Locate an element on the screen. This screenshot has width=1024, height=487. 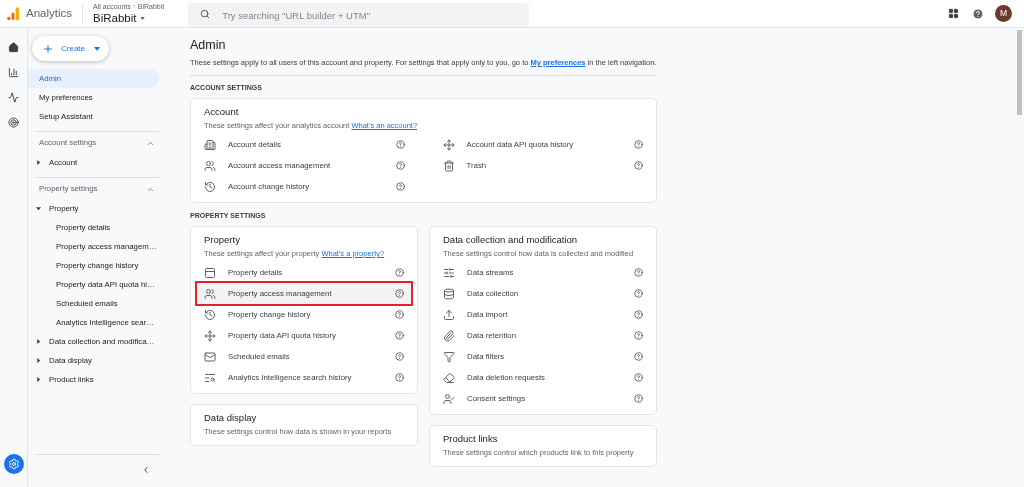
card-title: Account is located at coordinates (221, 112).